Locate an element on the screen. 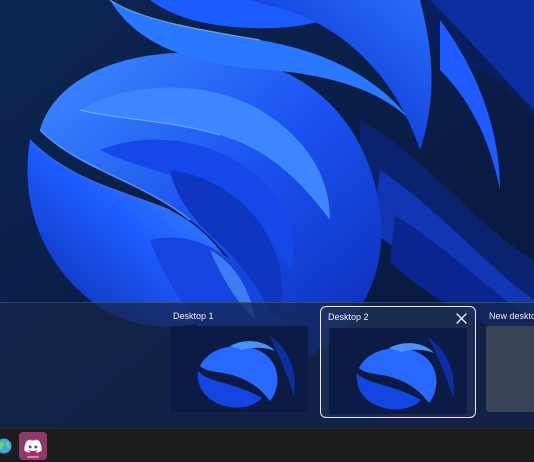 This screenshot has width=534, height=462. new-desktop-thumbnail is located at coordinates (510, 369).